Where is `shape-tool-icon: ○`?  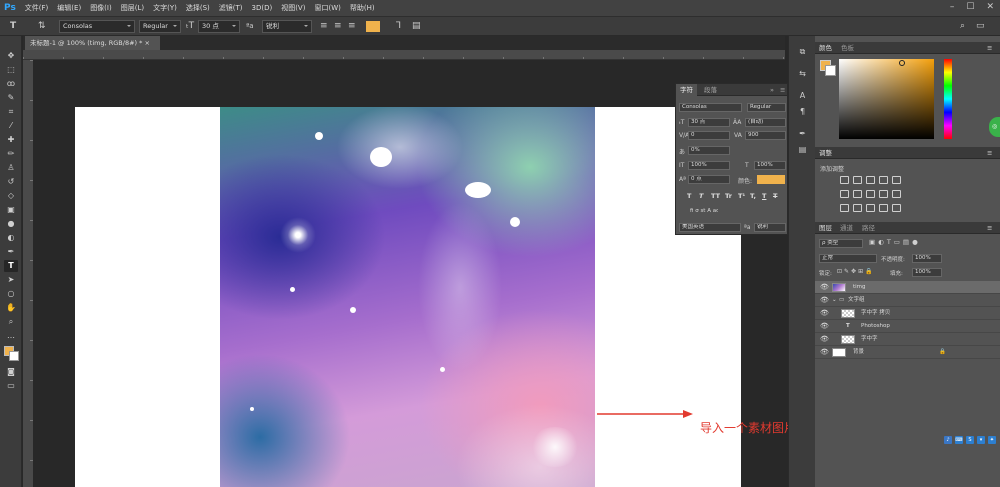 shape-tool-icon: ○ is located at coordinates (11, 294).